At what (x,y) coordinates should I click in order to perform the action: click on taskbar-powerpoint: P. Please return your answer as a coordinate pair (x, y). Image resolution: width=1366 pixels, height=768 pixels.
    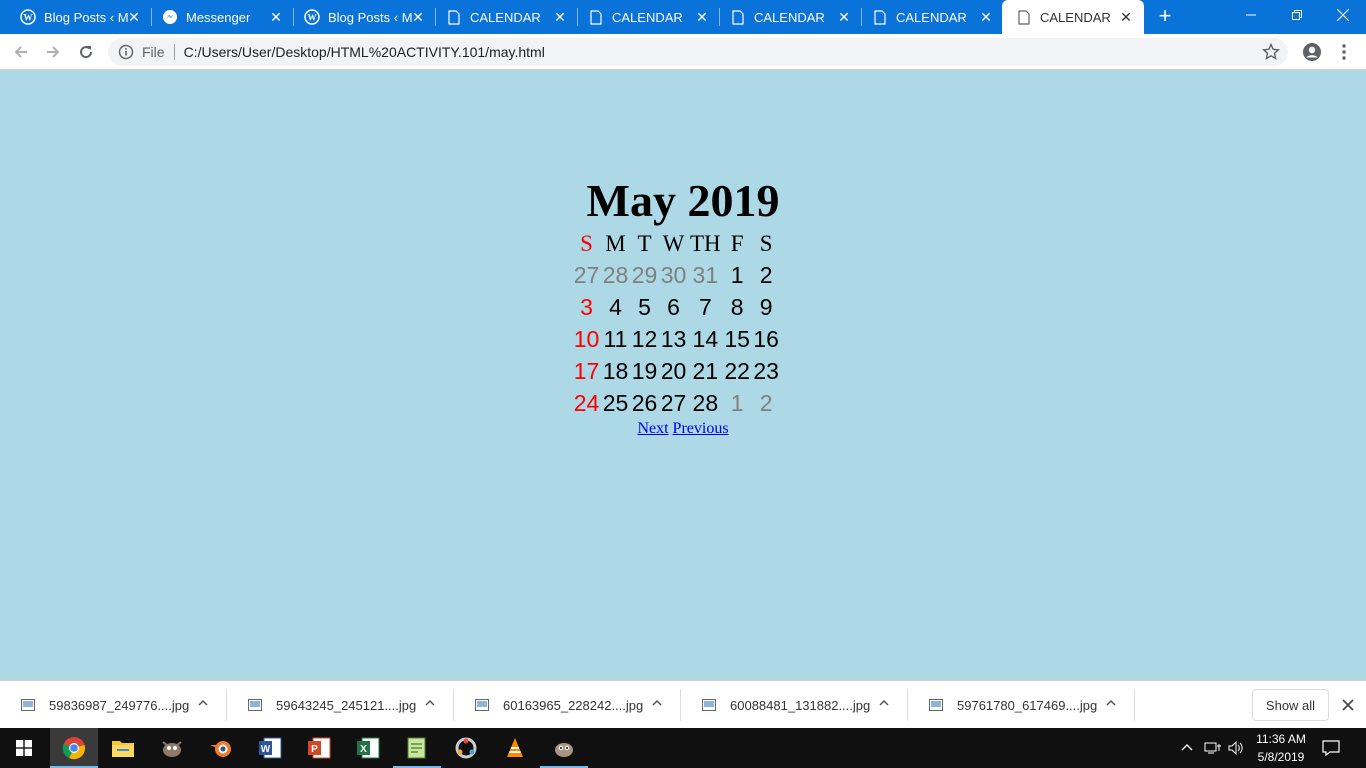
    Looking at the image, I should click on (319, 748).